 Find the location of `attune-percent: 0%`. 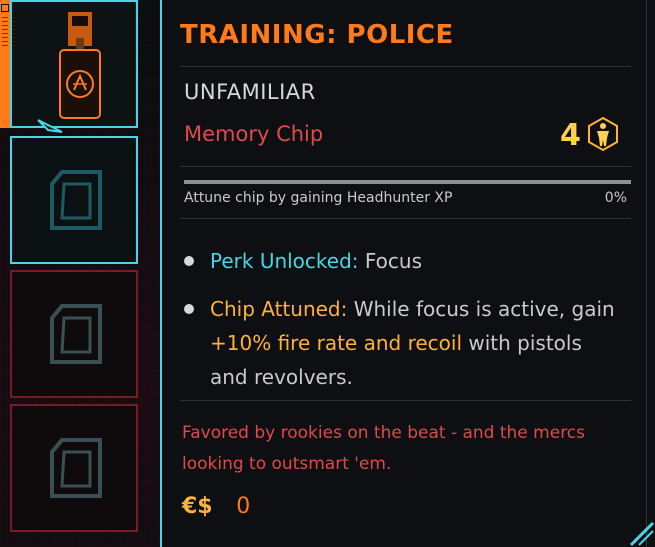

attune-percent: 0% is located at coordinates (615, 198).